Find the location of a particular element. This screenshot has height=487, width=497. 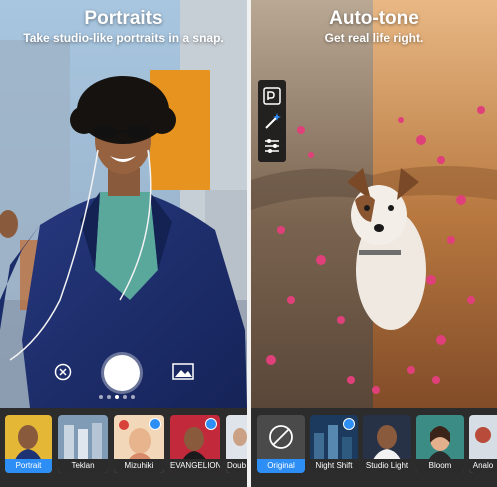

filter-thumb-double: Doub is located at coordinates (236, 444).